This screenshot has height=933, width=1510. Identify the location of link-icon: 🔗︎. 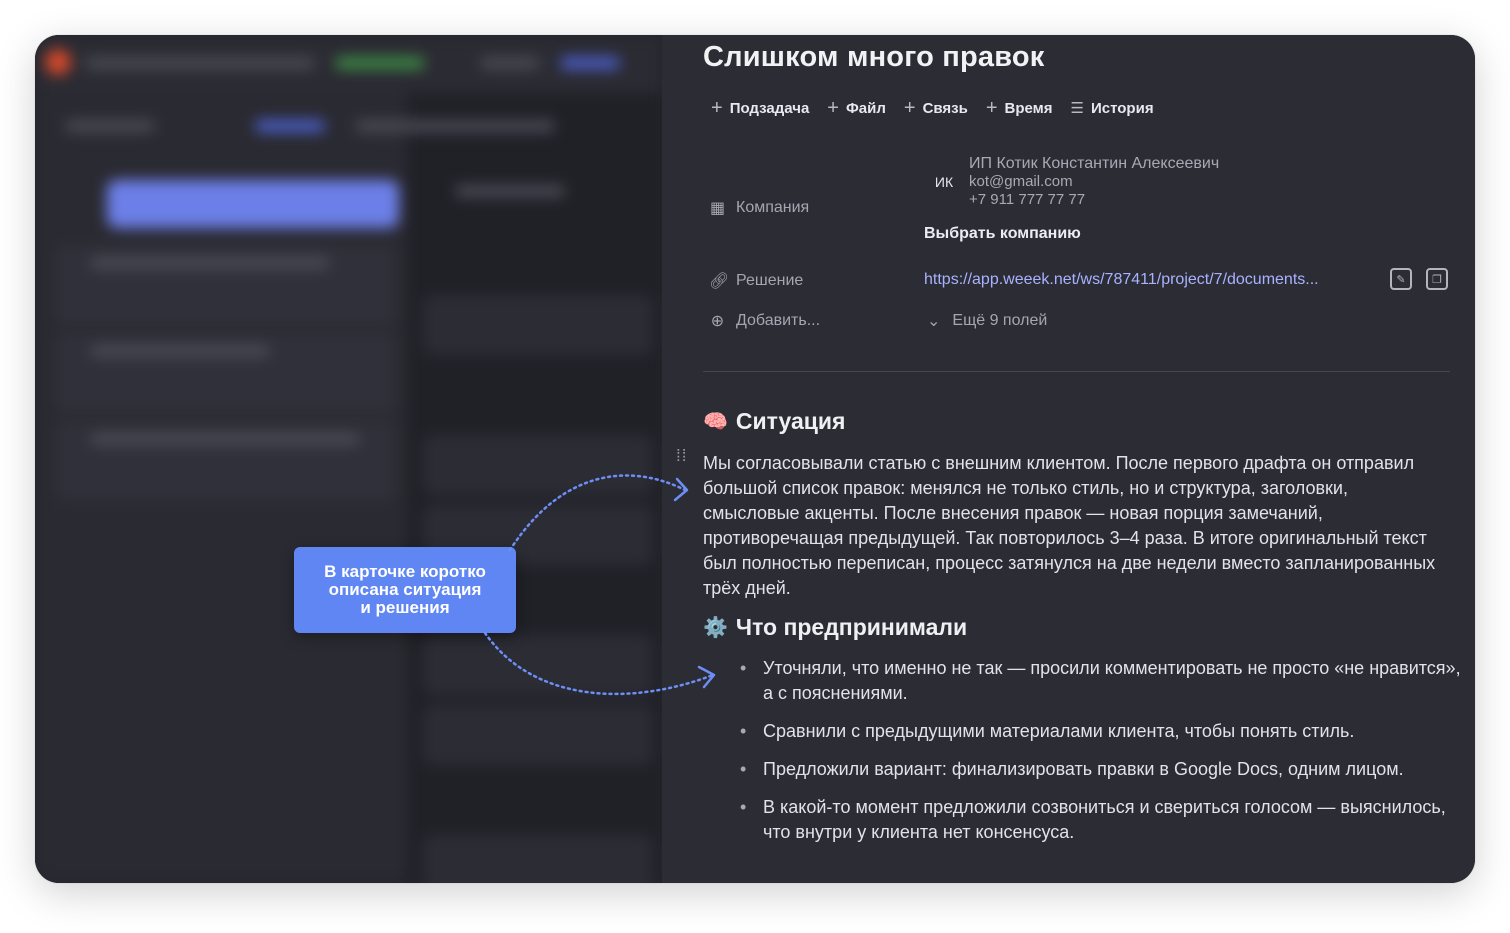
(719, 281).